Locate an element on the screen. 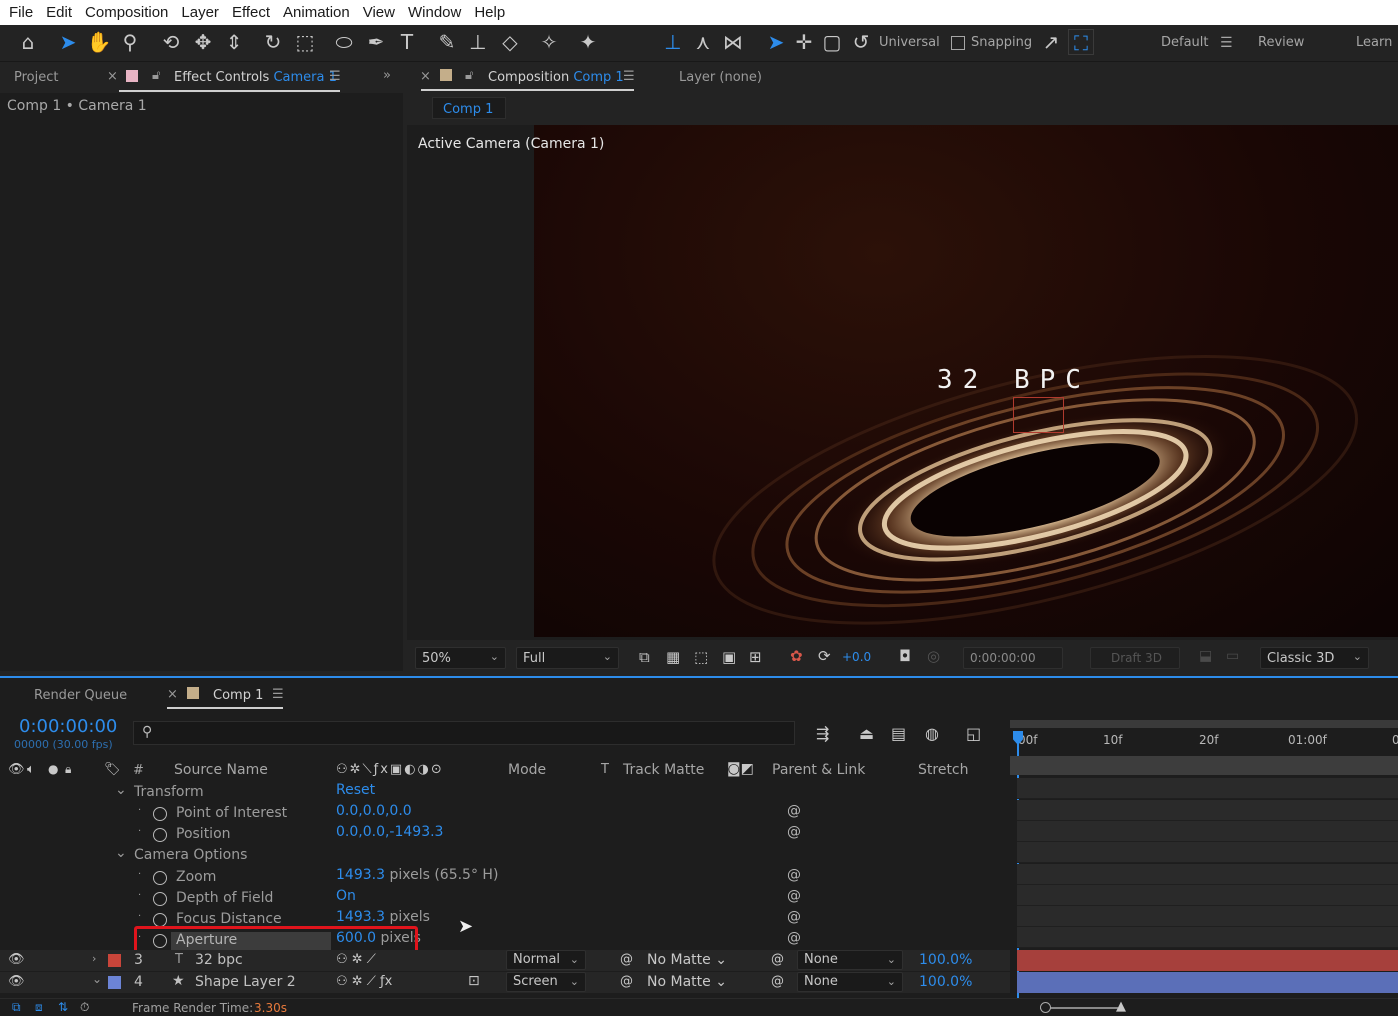 This screenshot has width=1398, height=1016. rotate-3d-icon: ↺ is located at coordinates (861, 42).